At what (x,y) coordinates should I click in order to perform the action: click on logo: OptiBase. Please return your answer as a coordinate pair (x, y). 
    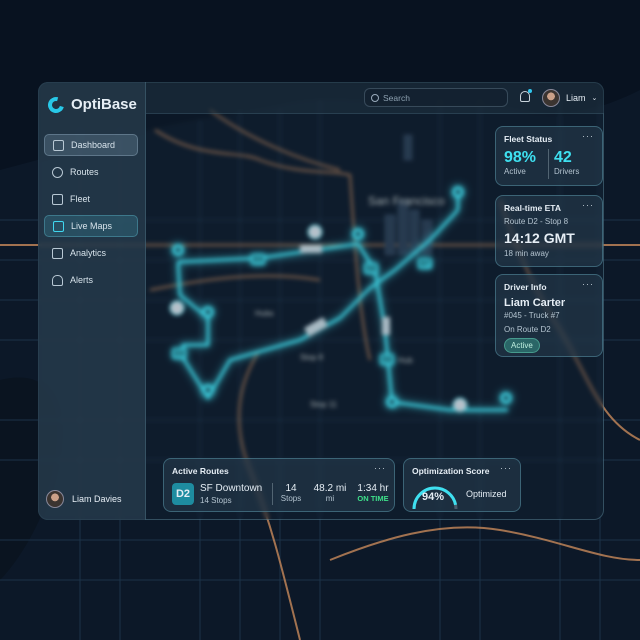
    Looking at the image, I should click on (91, 104).